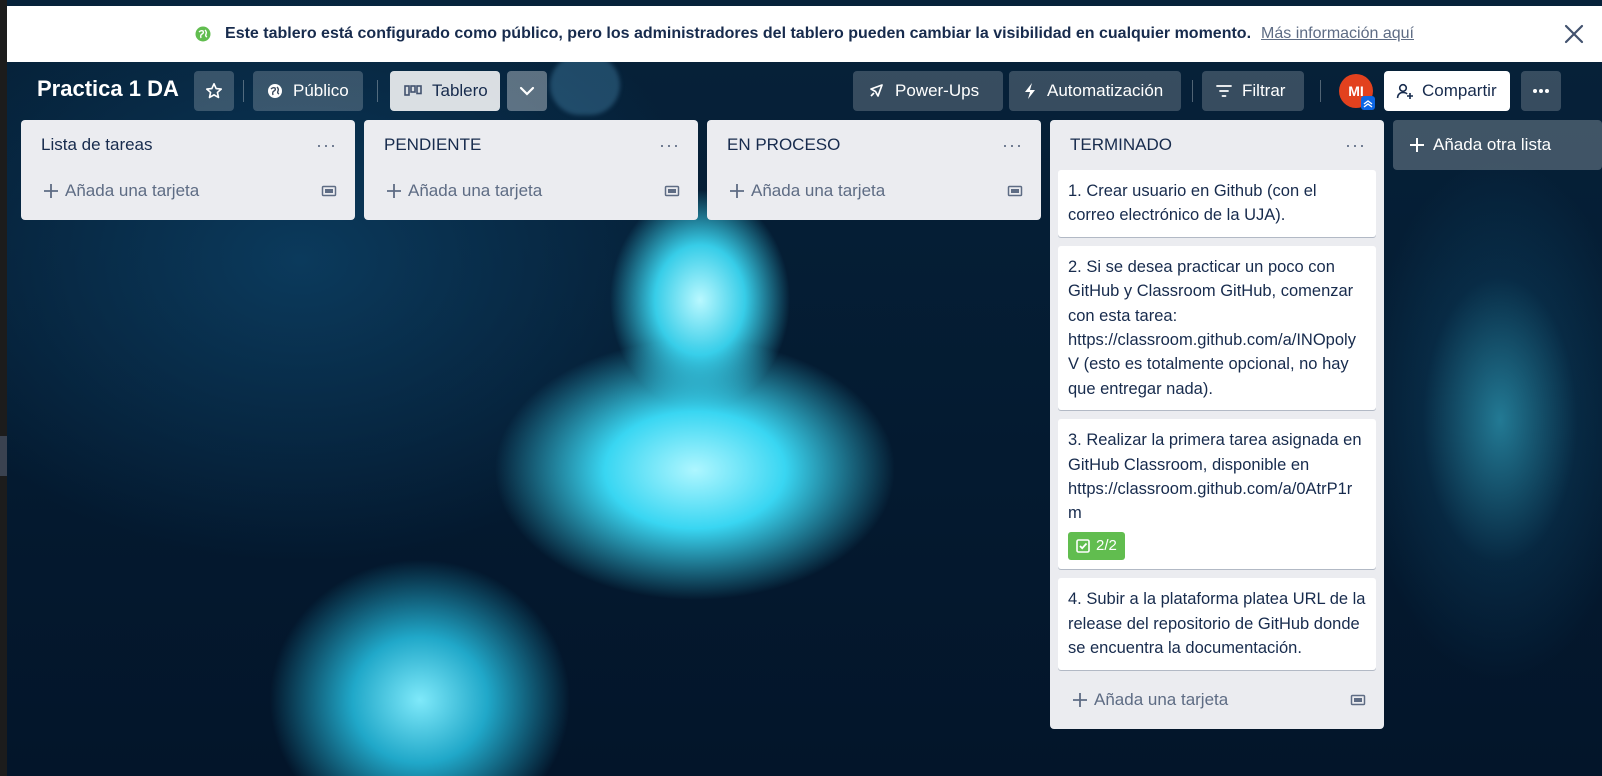 Image resolution: width=1602 pixels, height=776 pixels. What do you see at coordinates (783, 145) in the screenshot?
I see `list-title: EN PROCESO` at bounding box center [783, 145].